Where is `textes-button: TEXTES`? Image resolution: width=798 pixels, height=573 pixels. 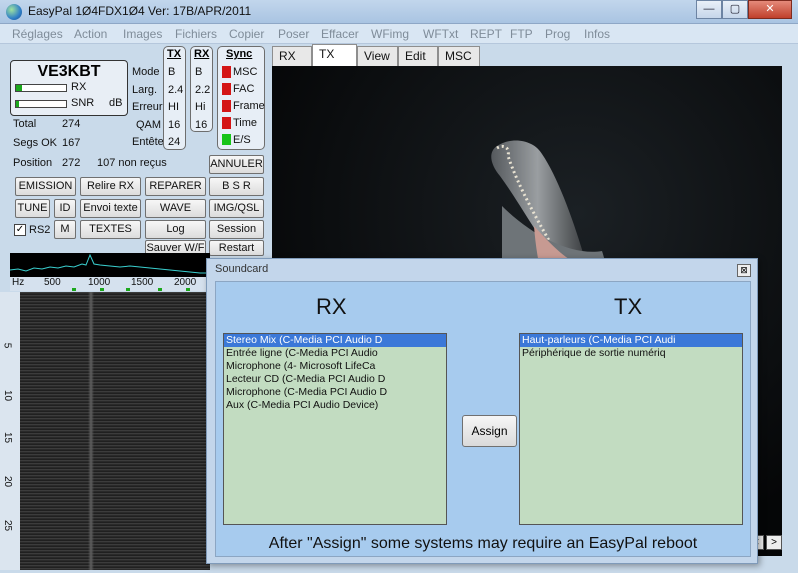 textes-button: TEXTES is located at coordinates (110, 229).